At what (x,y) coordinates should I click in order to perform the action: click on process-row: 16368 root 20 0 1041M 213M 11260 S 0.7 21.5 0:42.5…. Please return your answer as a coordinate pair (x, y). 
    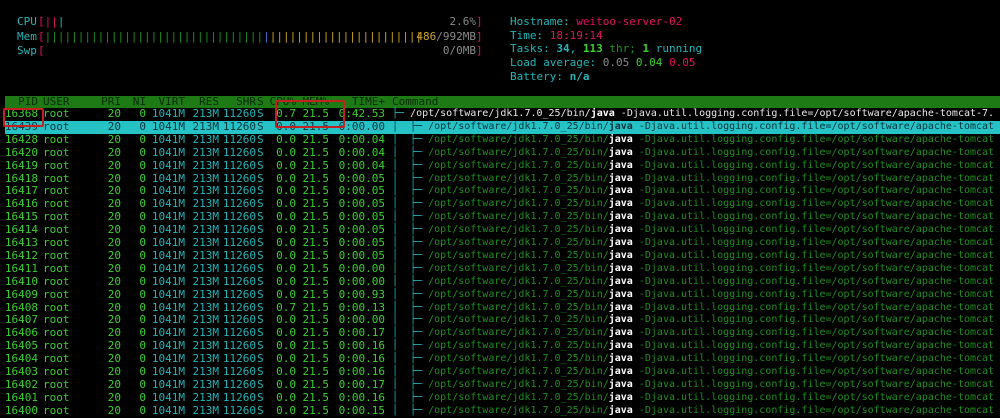
    Looking at the image, I should click on (502, 114).